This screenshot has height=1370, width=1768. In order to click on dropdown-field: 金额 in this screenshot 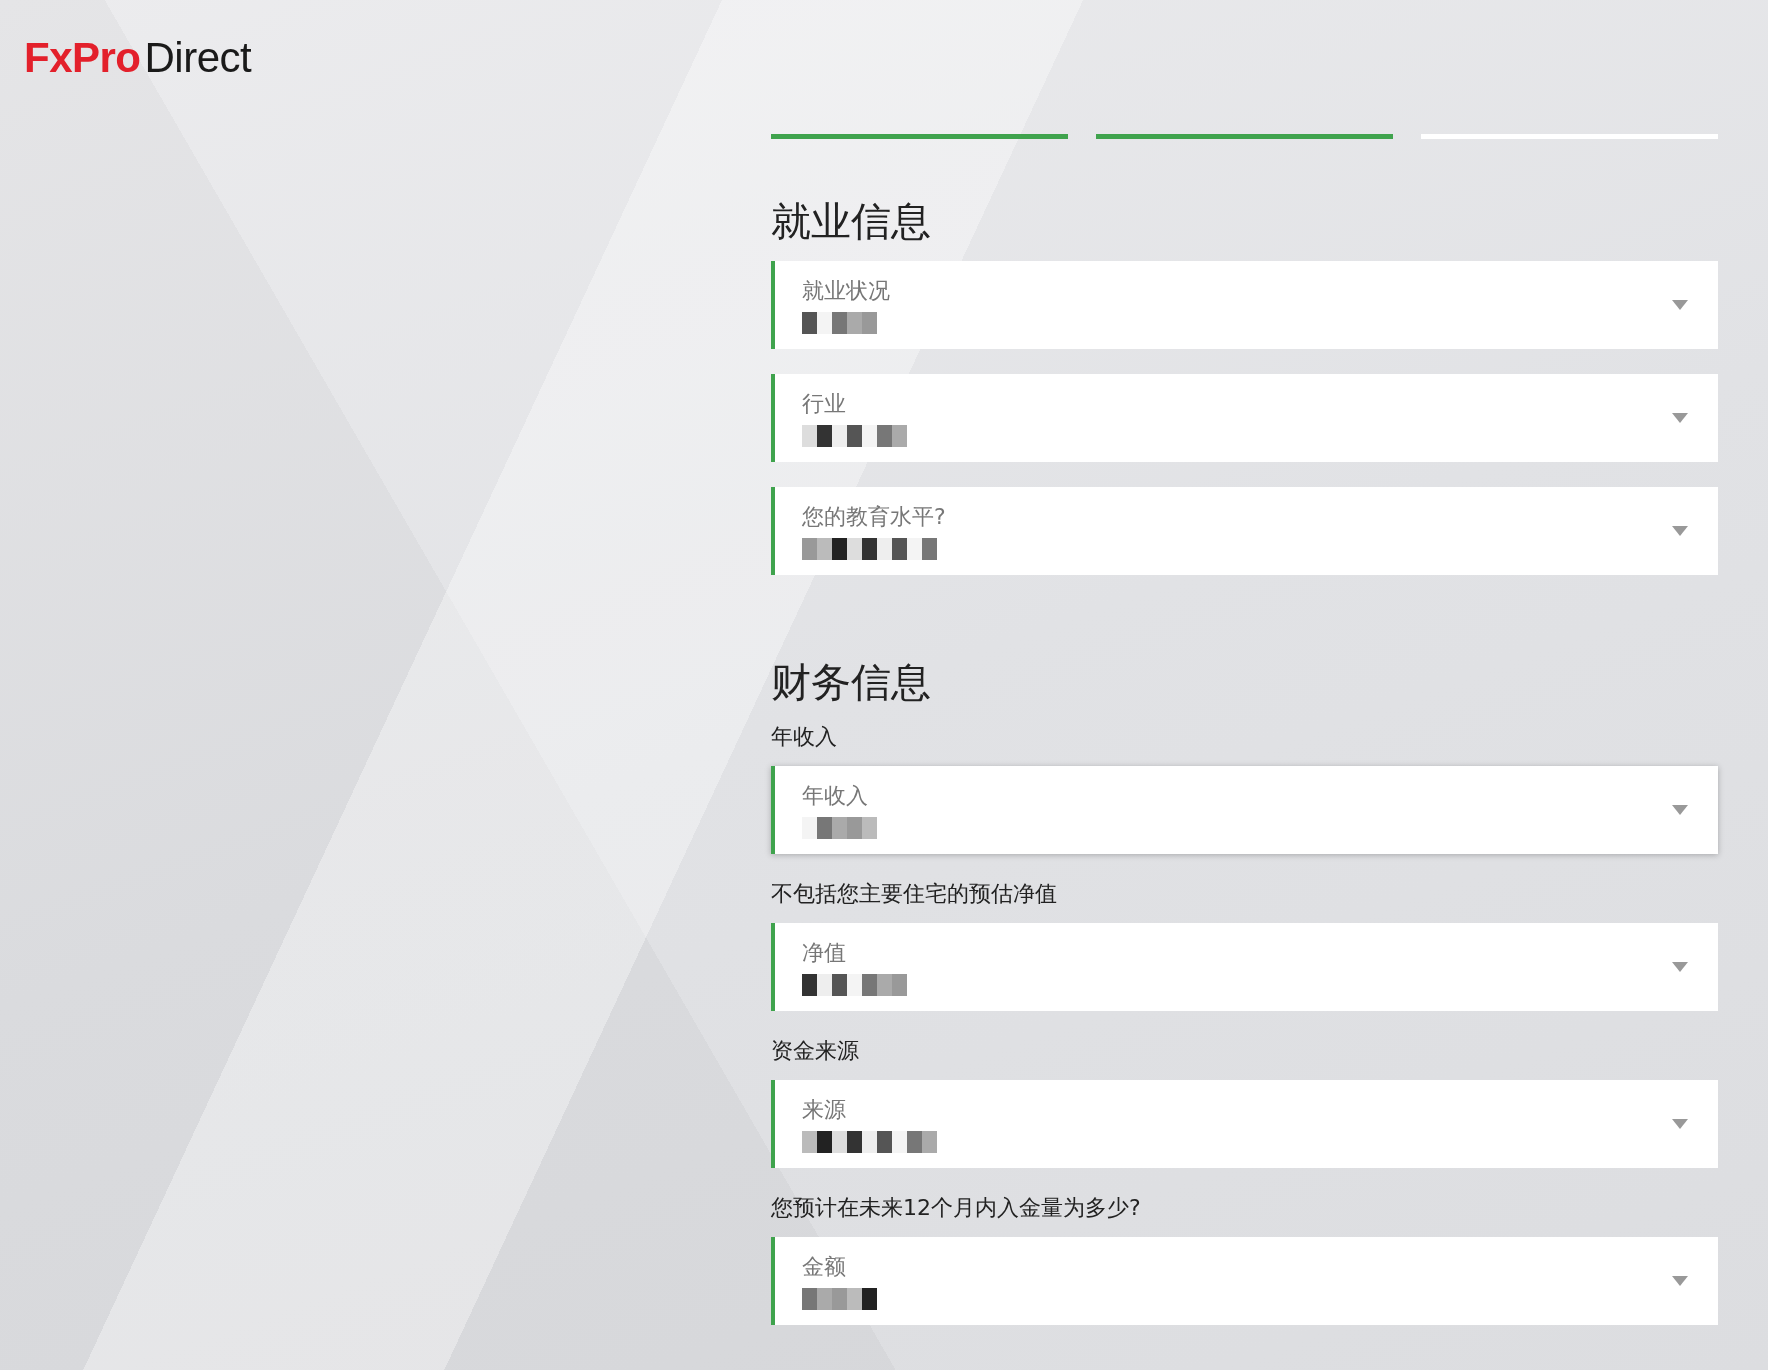, I will do `click(1244, 1281)`.